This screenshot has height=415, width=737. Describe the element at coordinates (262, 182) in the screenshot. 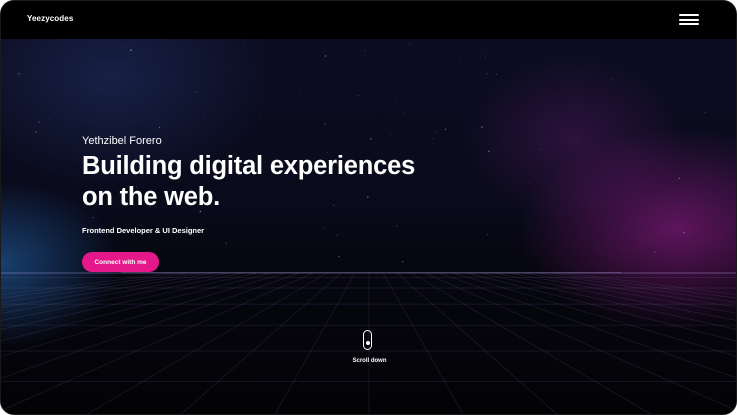

I see `hero-headline: Building digital experiences on the web.` at that location.